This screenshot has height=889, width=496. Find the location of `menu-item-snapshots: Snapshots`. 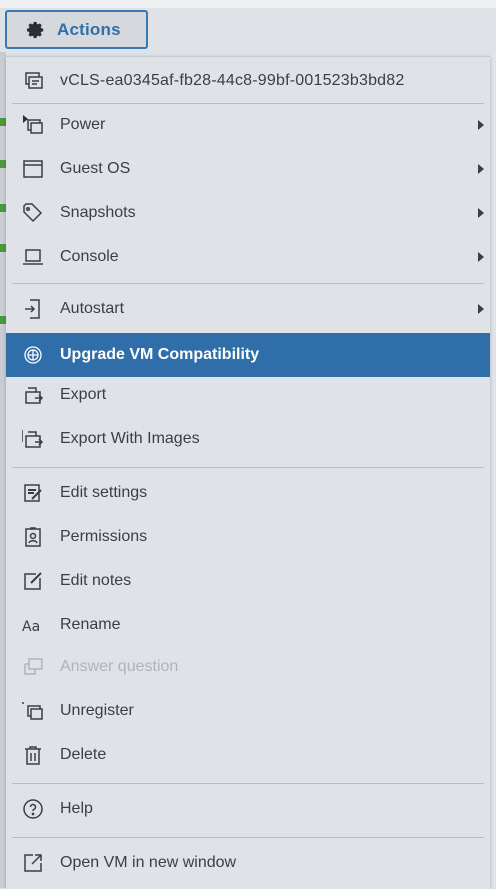

menu-item-snapshots: Snapshots is located at coordinates (248, 213).